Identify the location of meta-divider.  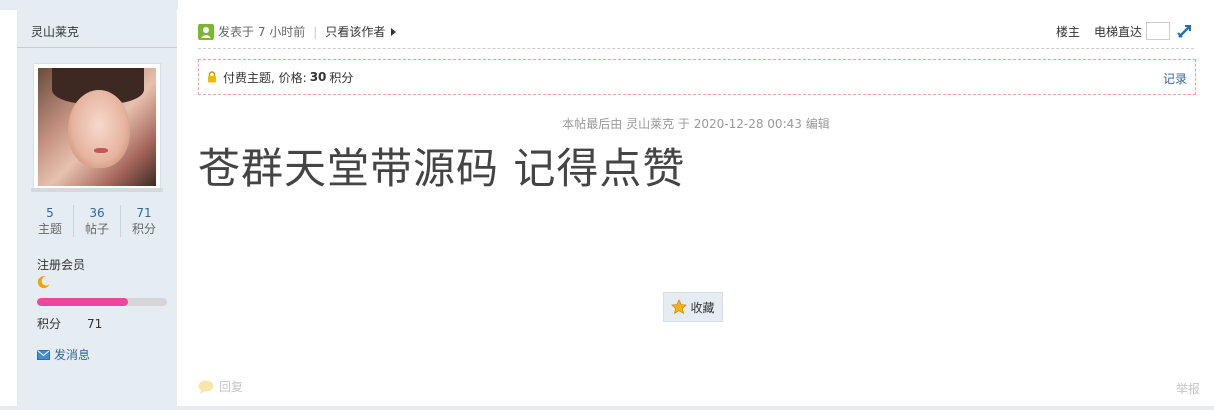
(696, 48).